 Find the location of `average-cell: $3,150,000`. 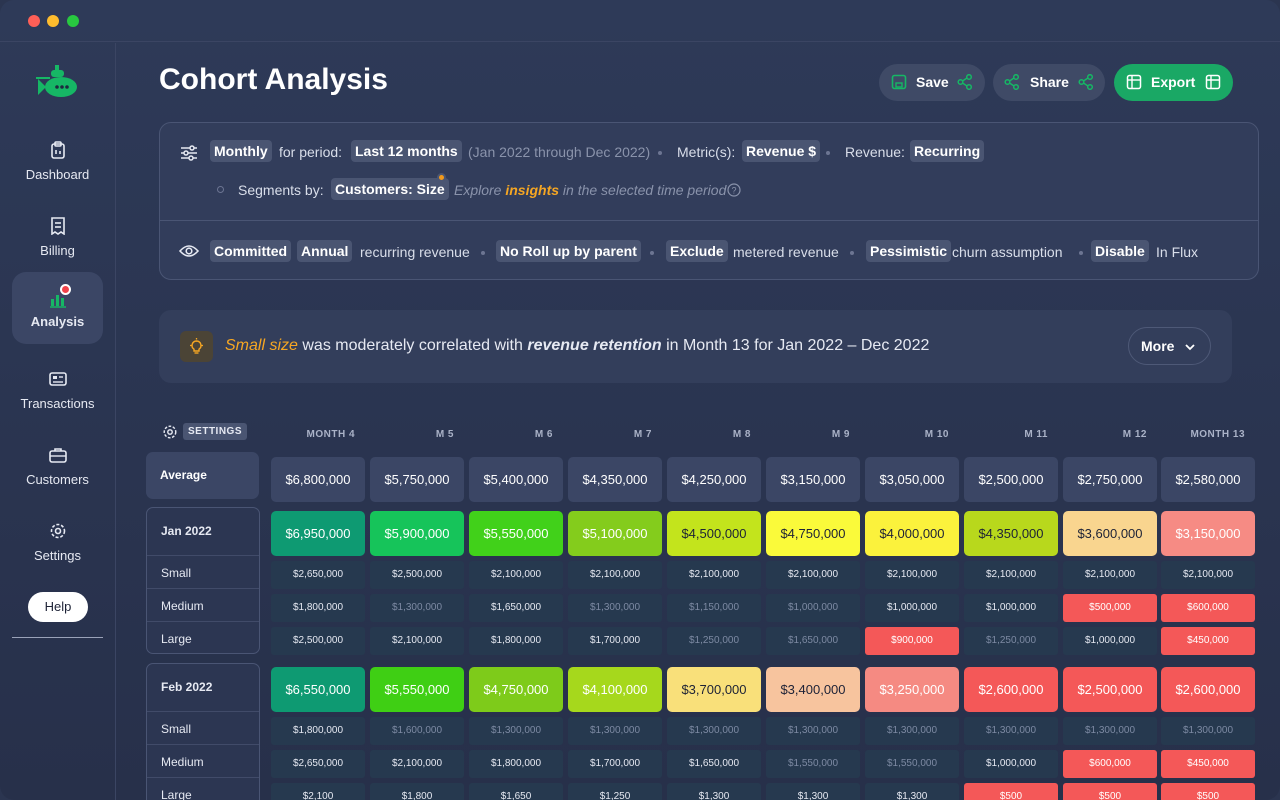

average-cell: $3,150,000 is located at coordinates (813, 479).